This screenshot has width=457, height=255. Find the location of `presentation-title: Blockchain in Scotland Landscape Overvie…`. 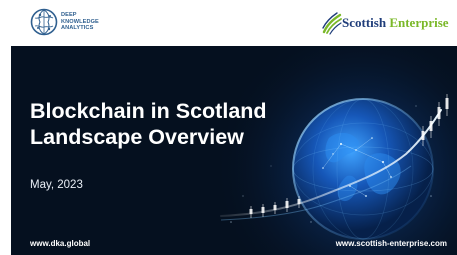

presentation-title: Blockchain in Scotland Landscape Overvie… is located at coordinates (148, 124).